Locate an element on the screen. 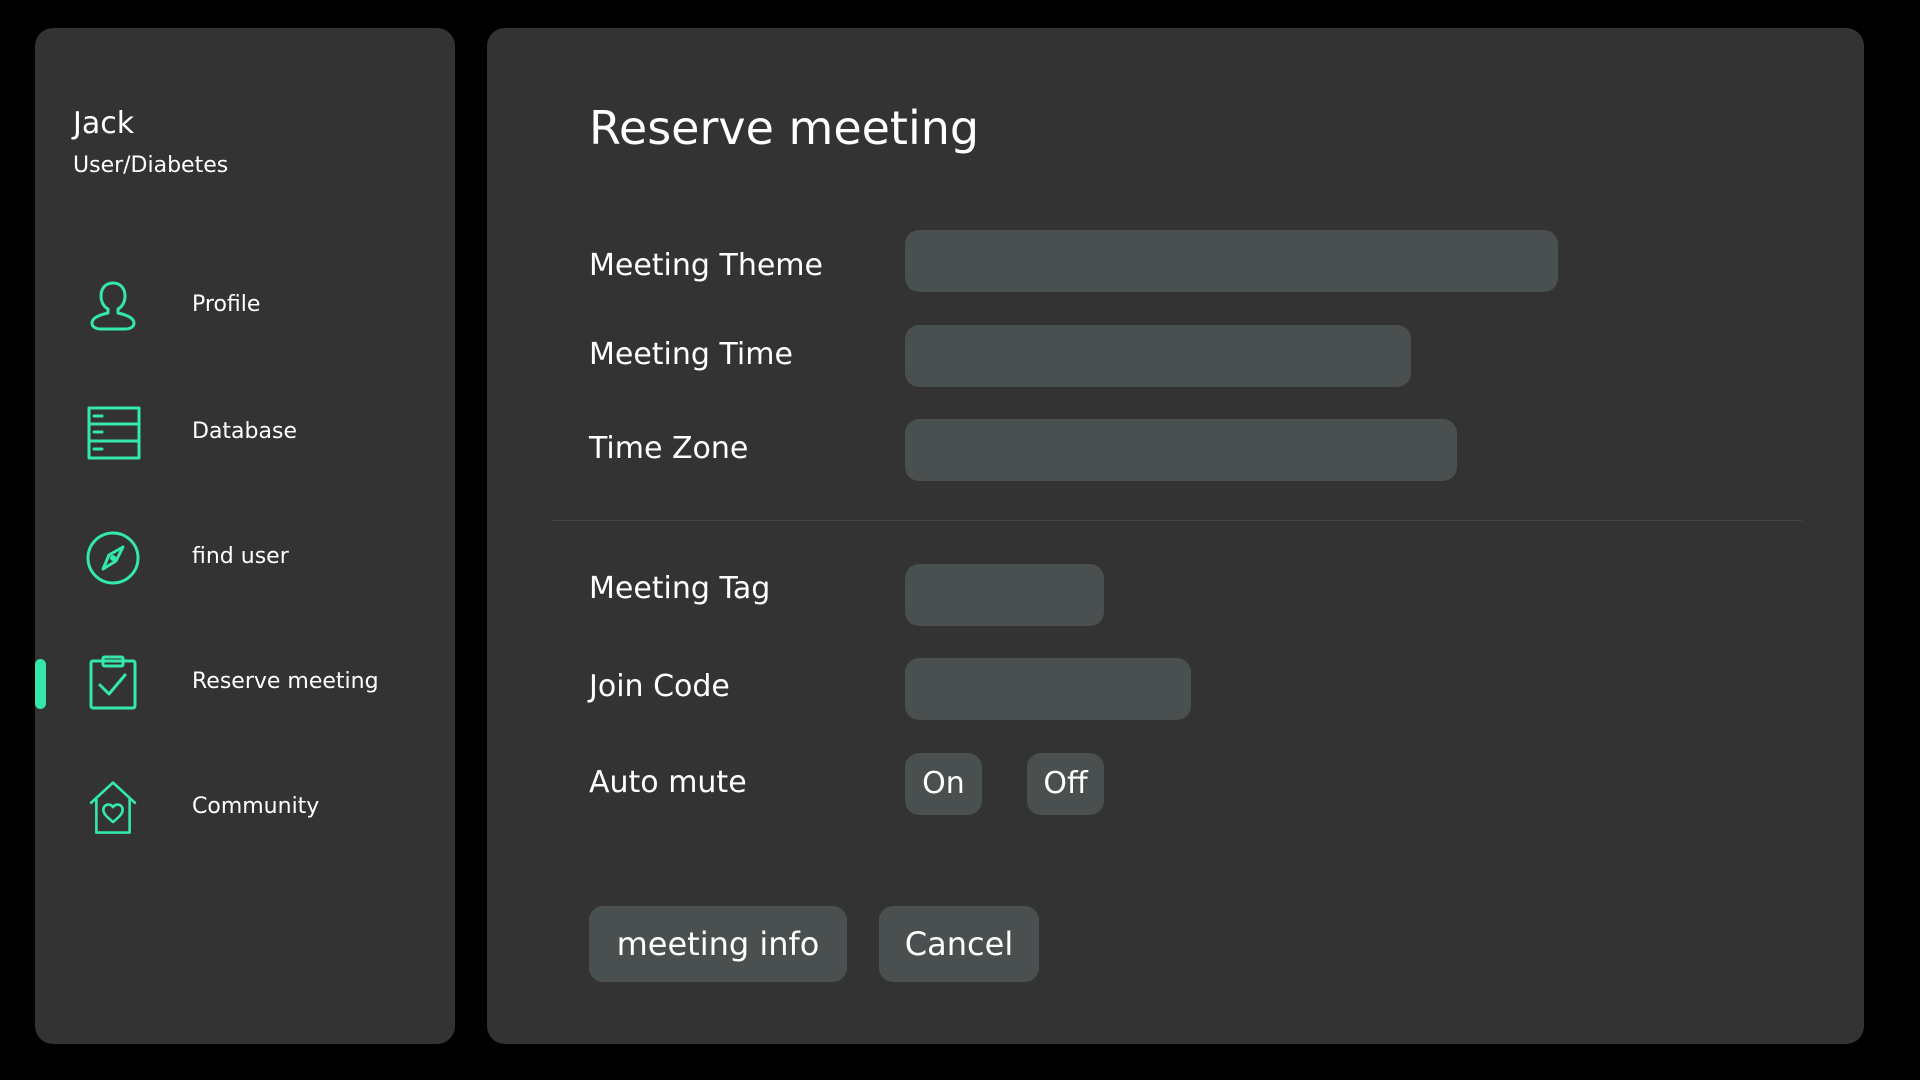  person-icon is located at coordinates (113, 306).